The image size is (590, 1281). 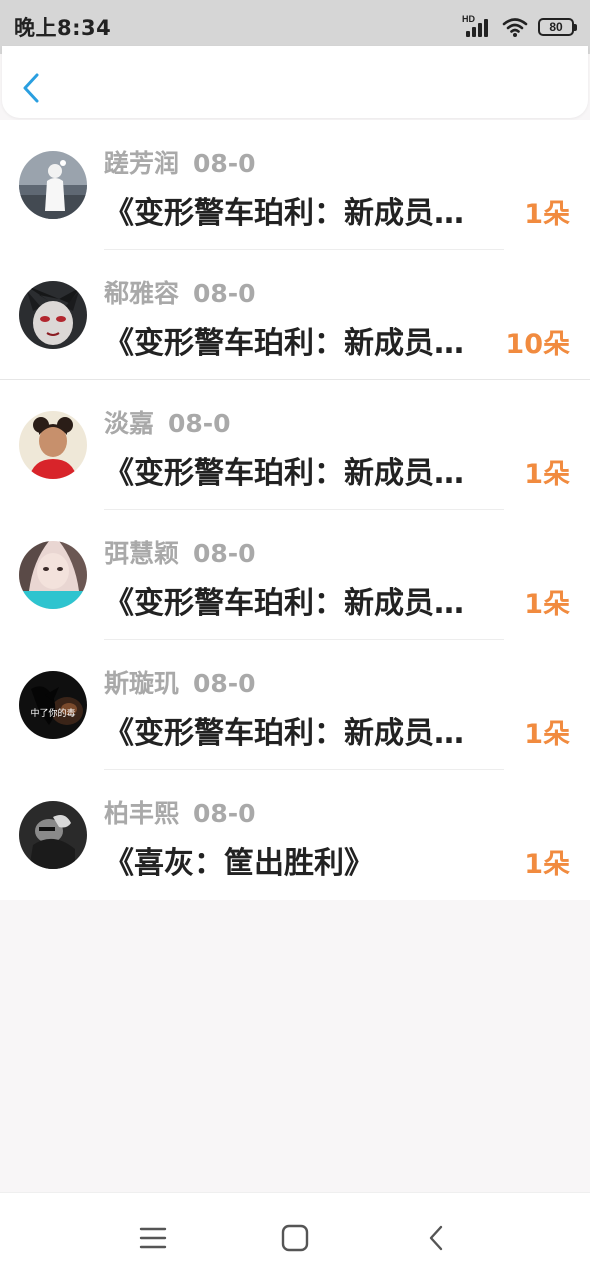 What do you see at coordinates (129, 423) in the screenshot?
I see `sender-name: 淡嘉` at bounding box center [129, 423].